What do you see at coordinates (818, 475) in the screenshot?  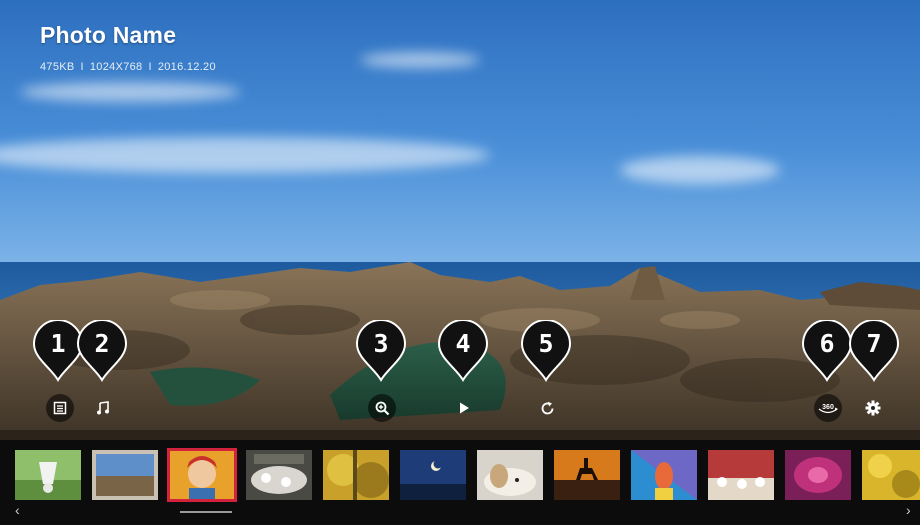 I see `thumbnail-pink-abstract` at bounding box center [818, 475].